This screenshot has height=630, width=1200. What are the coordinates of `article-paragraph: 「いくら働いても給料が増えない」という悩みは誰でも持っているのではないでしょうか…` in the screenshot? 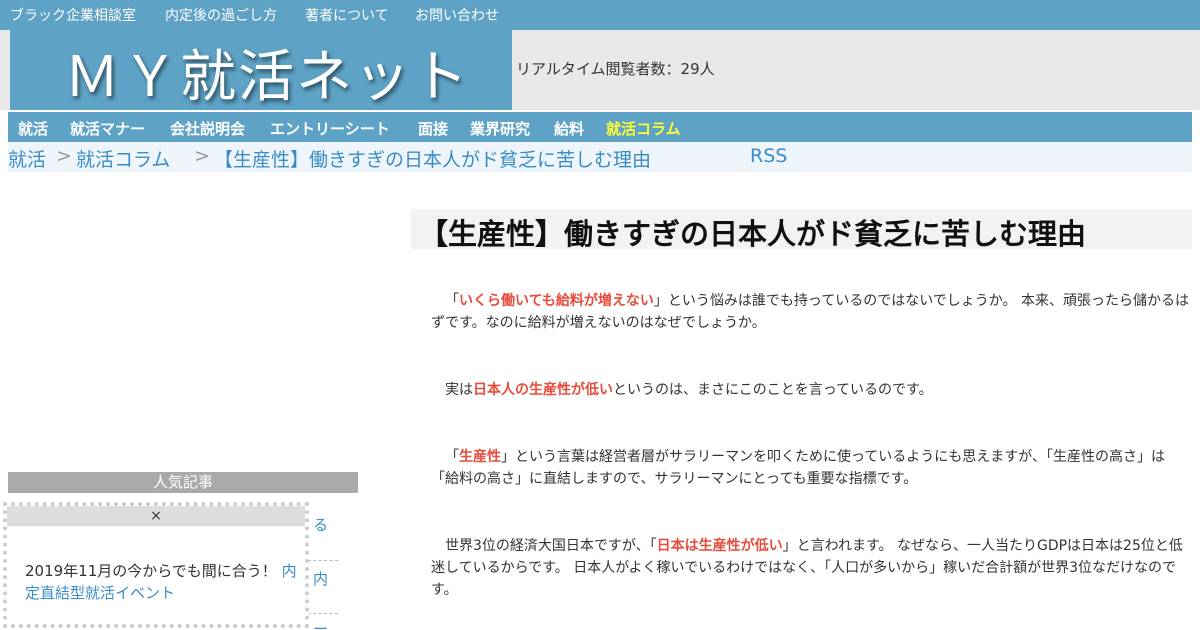 It's located at (810, 312).